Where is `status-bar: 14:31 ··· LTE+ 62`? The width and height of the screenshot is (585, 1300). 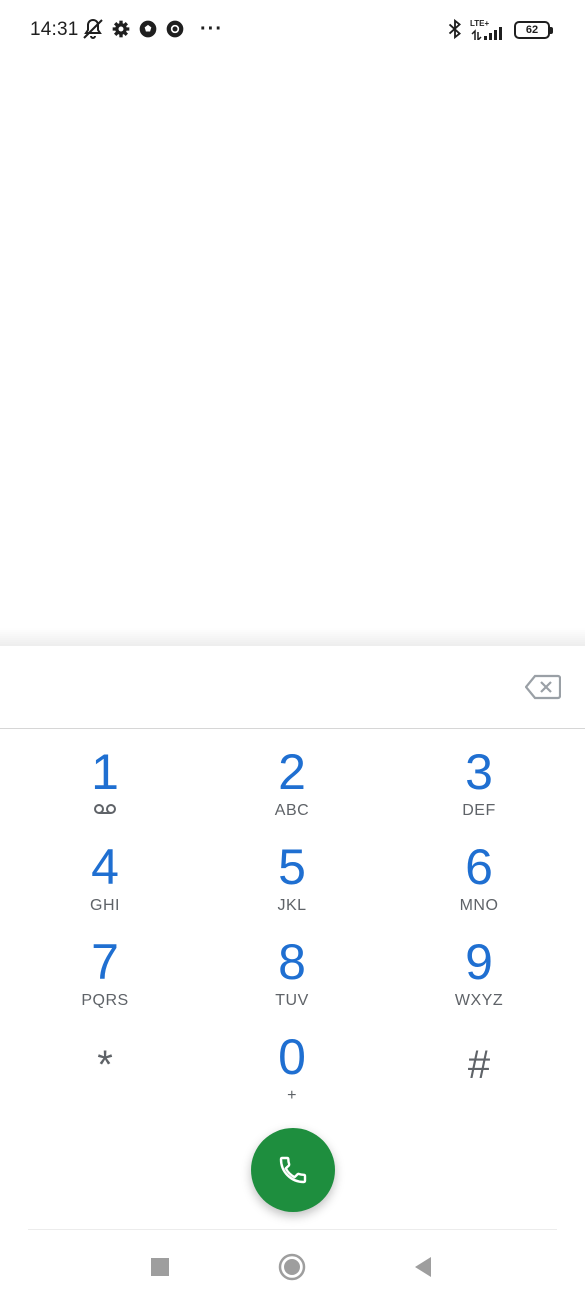
status-bar: 14:31 ··· LTE+ 62 is located at coordinates (292, 30).